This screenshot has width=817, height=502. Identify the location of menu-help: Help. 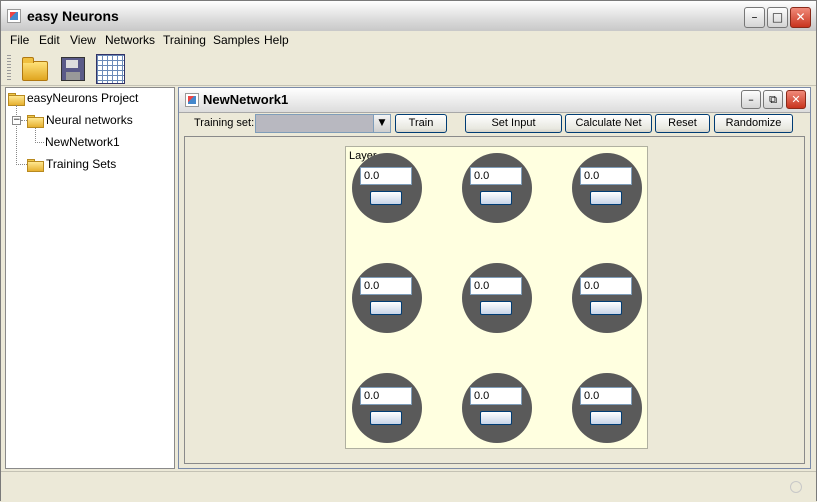
(276, 40).